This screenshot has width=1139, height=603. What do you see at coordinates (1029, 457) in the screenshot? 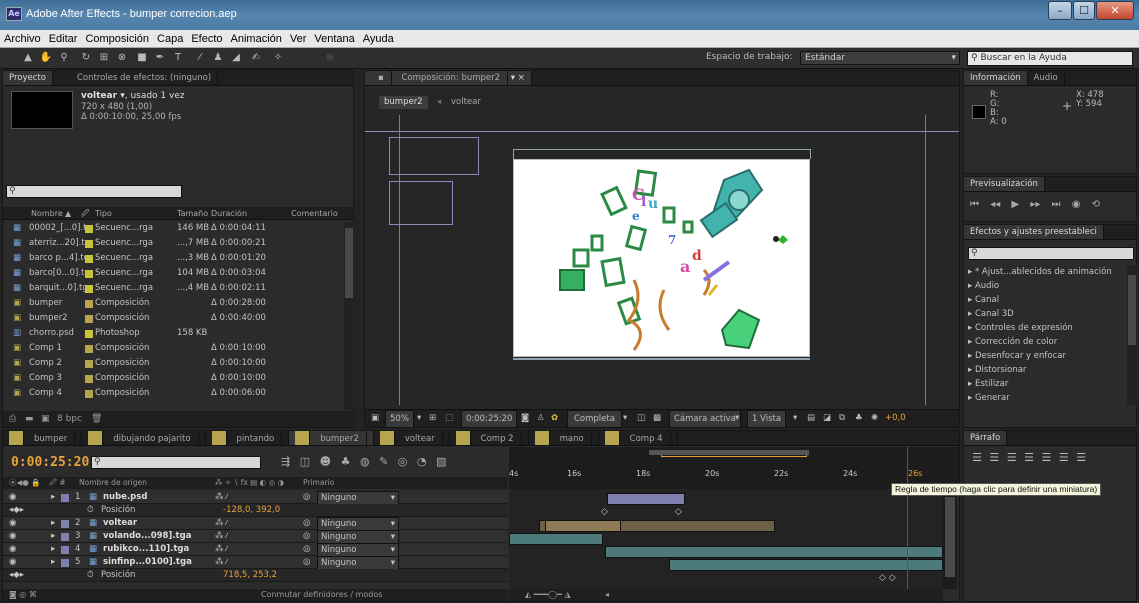
I see `justify-left-icon: ☰` at bounding box center [1029, 457].